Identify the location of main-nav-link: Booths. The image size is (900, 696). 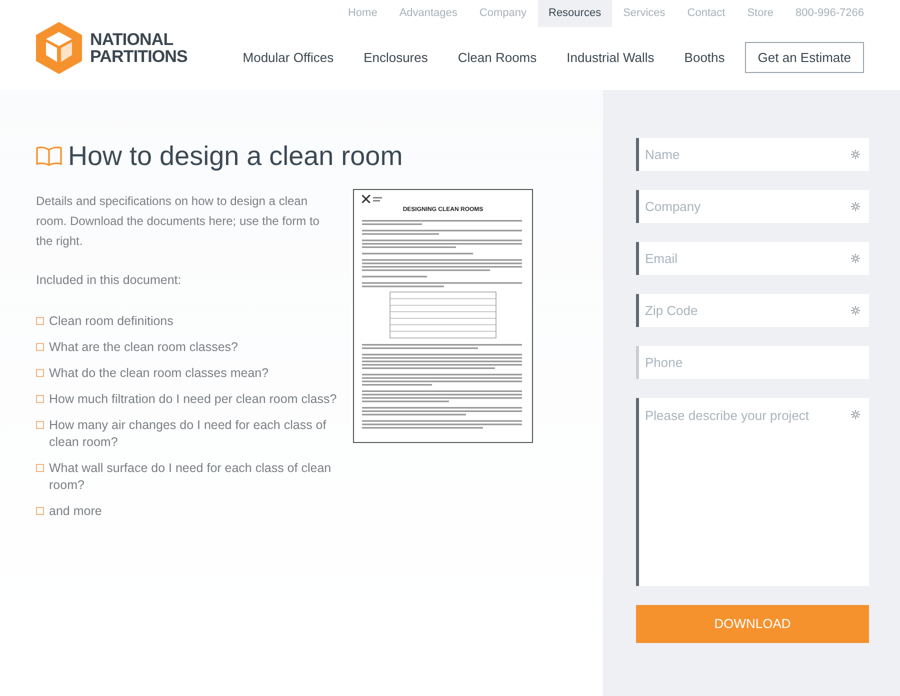
(704, 58).